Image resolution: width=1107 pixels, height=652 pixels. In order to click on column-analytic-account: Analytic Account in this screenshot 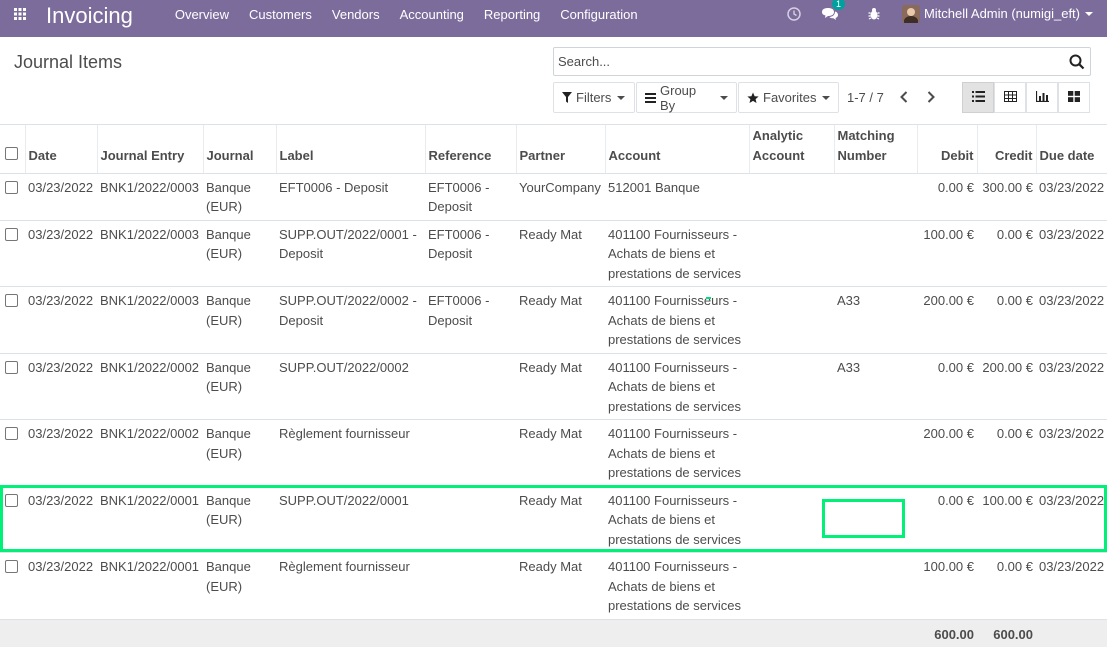, I will do `click(791, 149)`.